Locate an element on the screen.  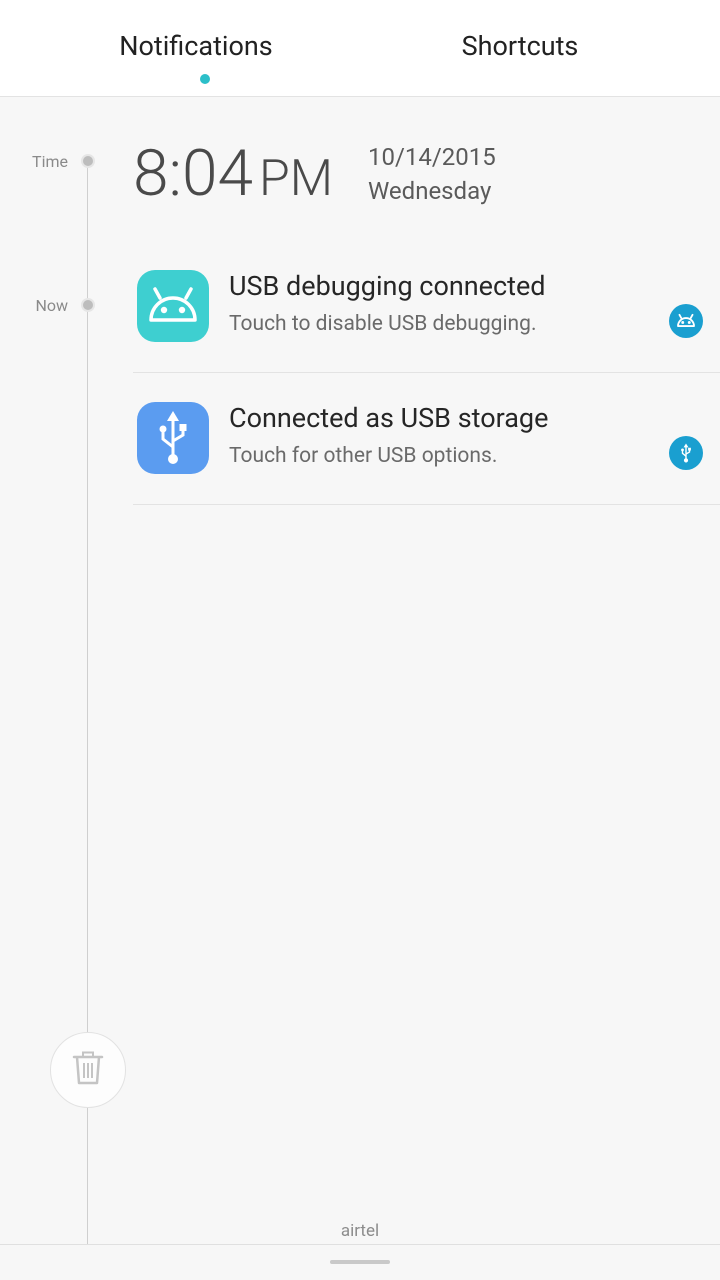
trash-icon is located at coordinates (88, 1070).